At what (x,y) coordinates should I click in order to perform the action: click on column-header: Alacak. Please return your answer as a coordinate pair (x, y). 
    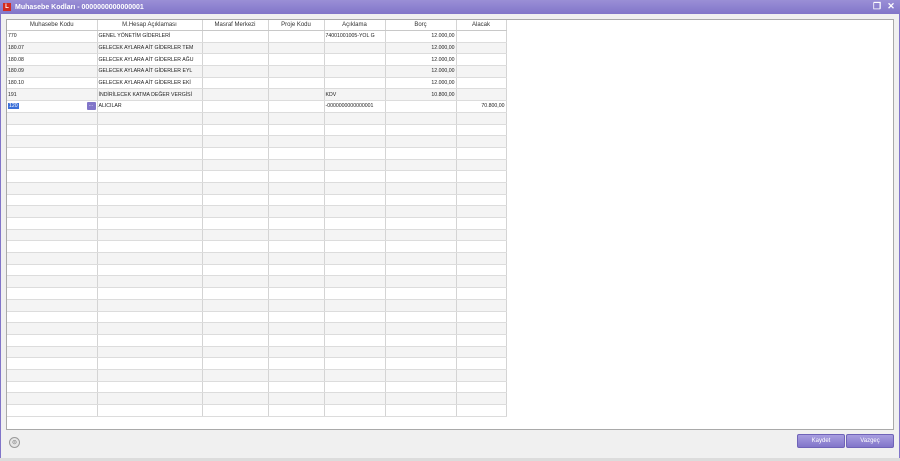
    Looking at the image, I should click on (481, 25).